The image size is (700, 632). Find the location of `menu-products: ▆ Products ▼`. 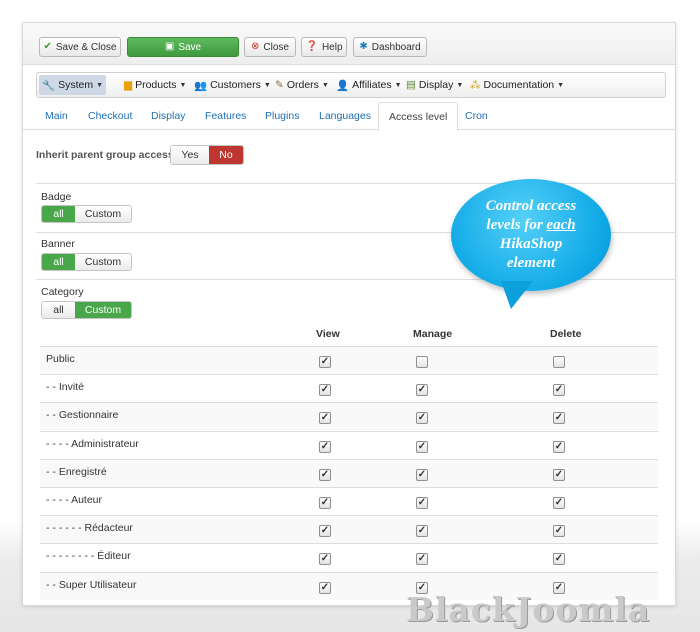

menu-products: ▆ Products ▼ is located at coordinates (155, 85).